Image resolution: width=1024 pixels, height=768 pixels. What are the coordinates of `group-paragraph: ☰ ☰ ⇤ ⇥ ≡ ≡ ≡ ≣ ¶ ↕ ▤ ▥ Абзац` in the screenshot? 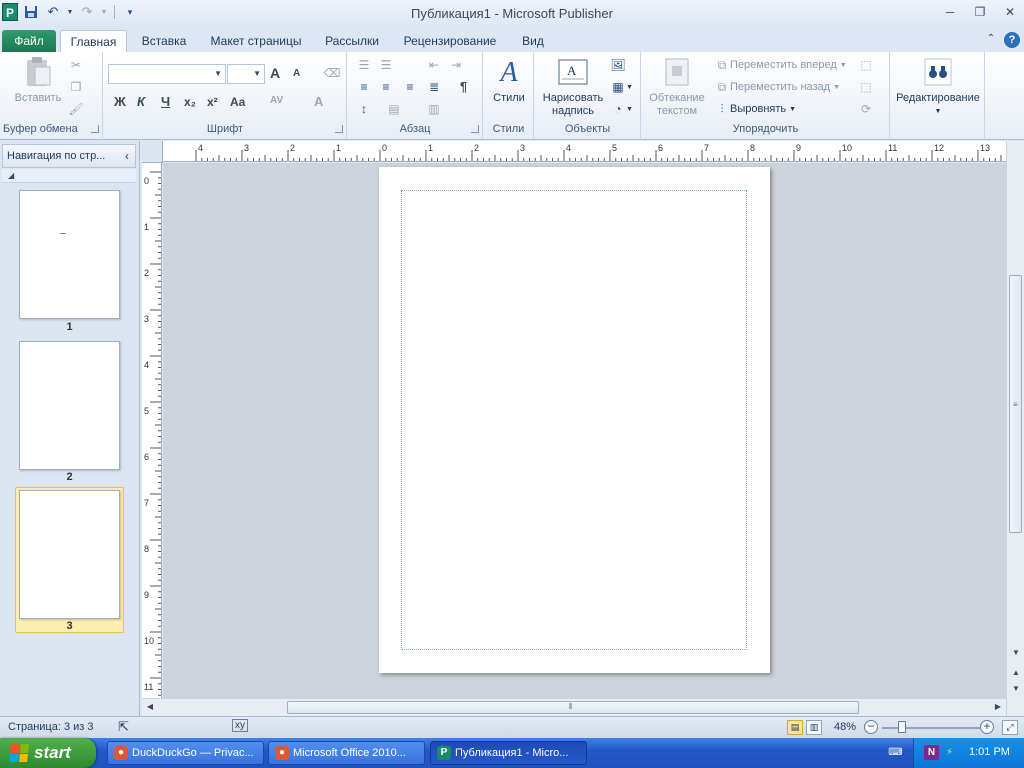 It's located at (415, 95).